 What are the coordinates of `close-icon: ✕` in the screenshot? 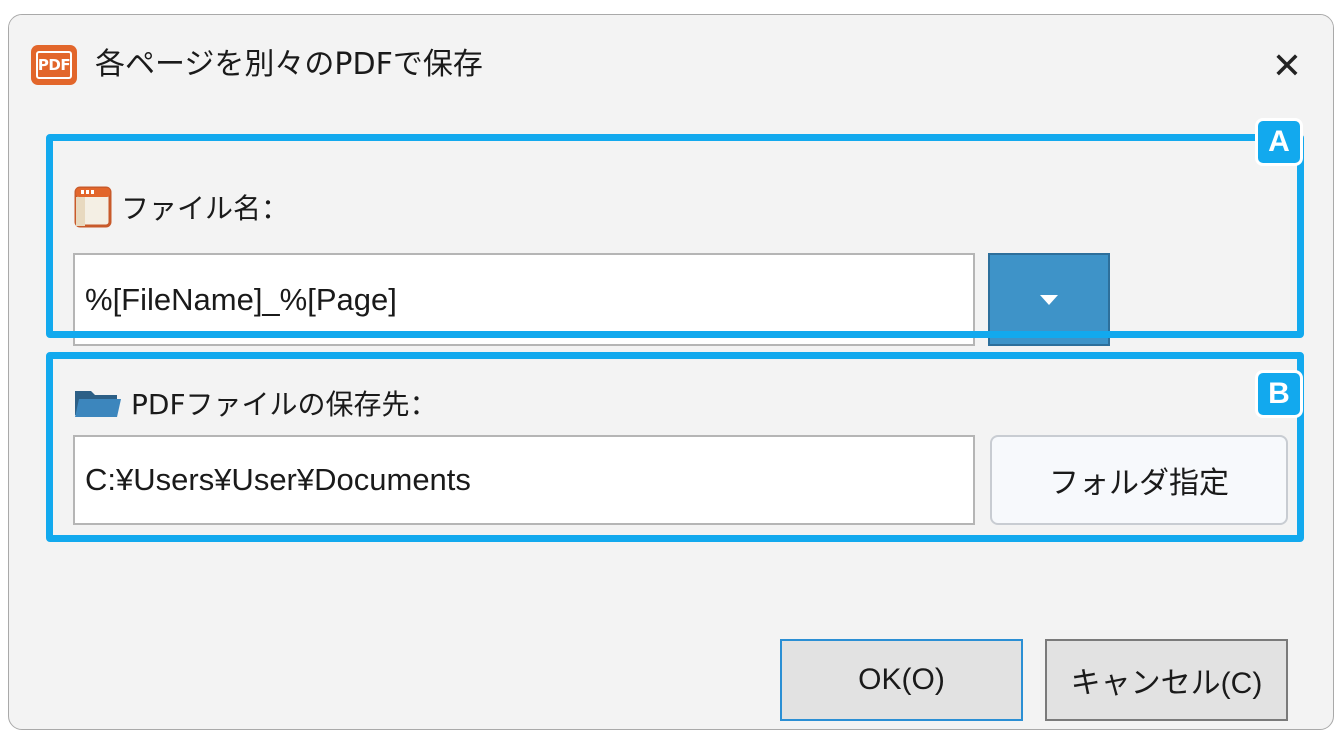 It's located at (1287, 65).